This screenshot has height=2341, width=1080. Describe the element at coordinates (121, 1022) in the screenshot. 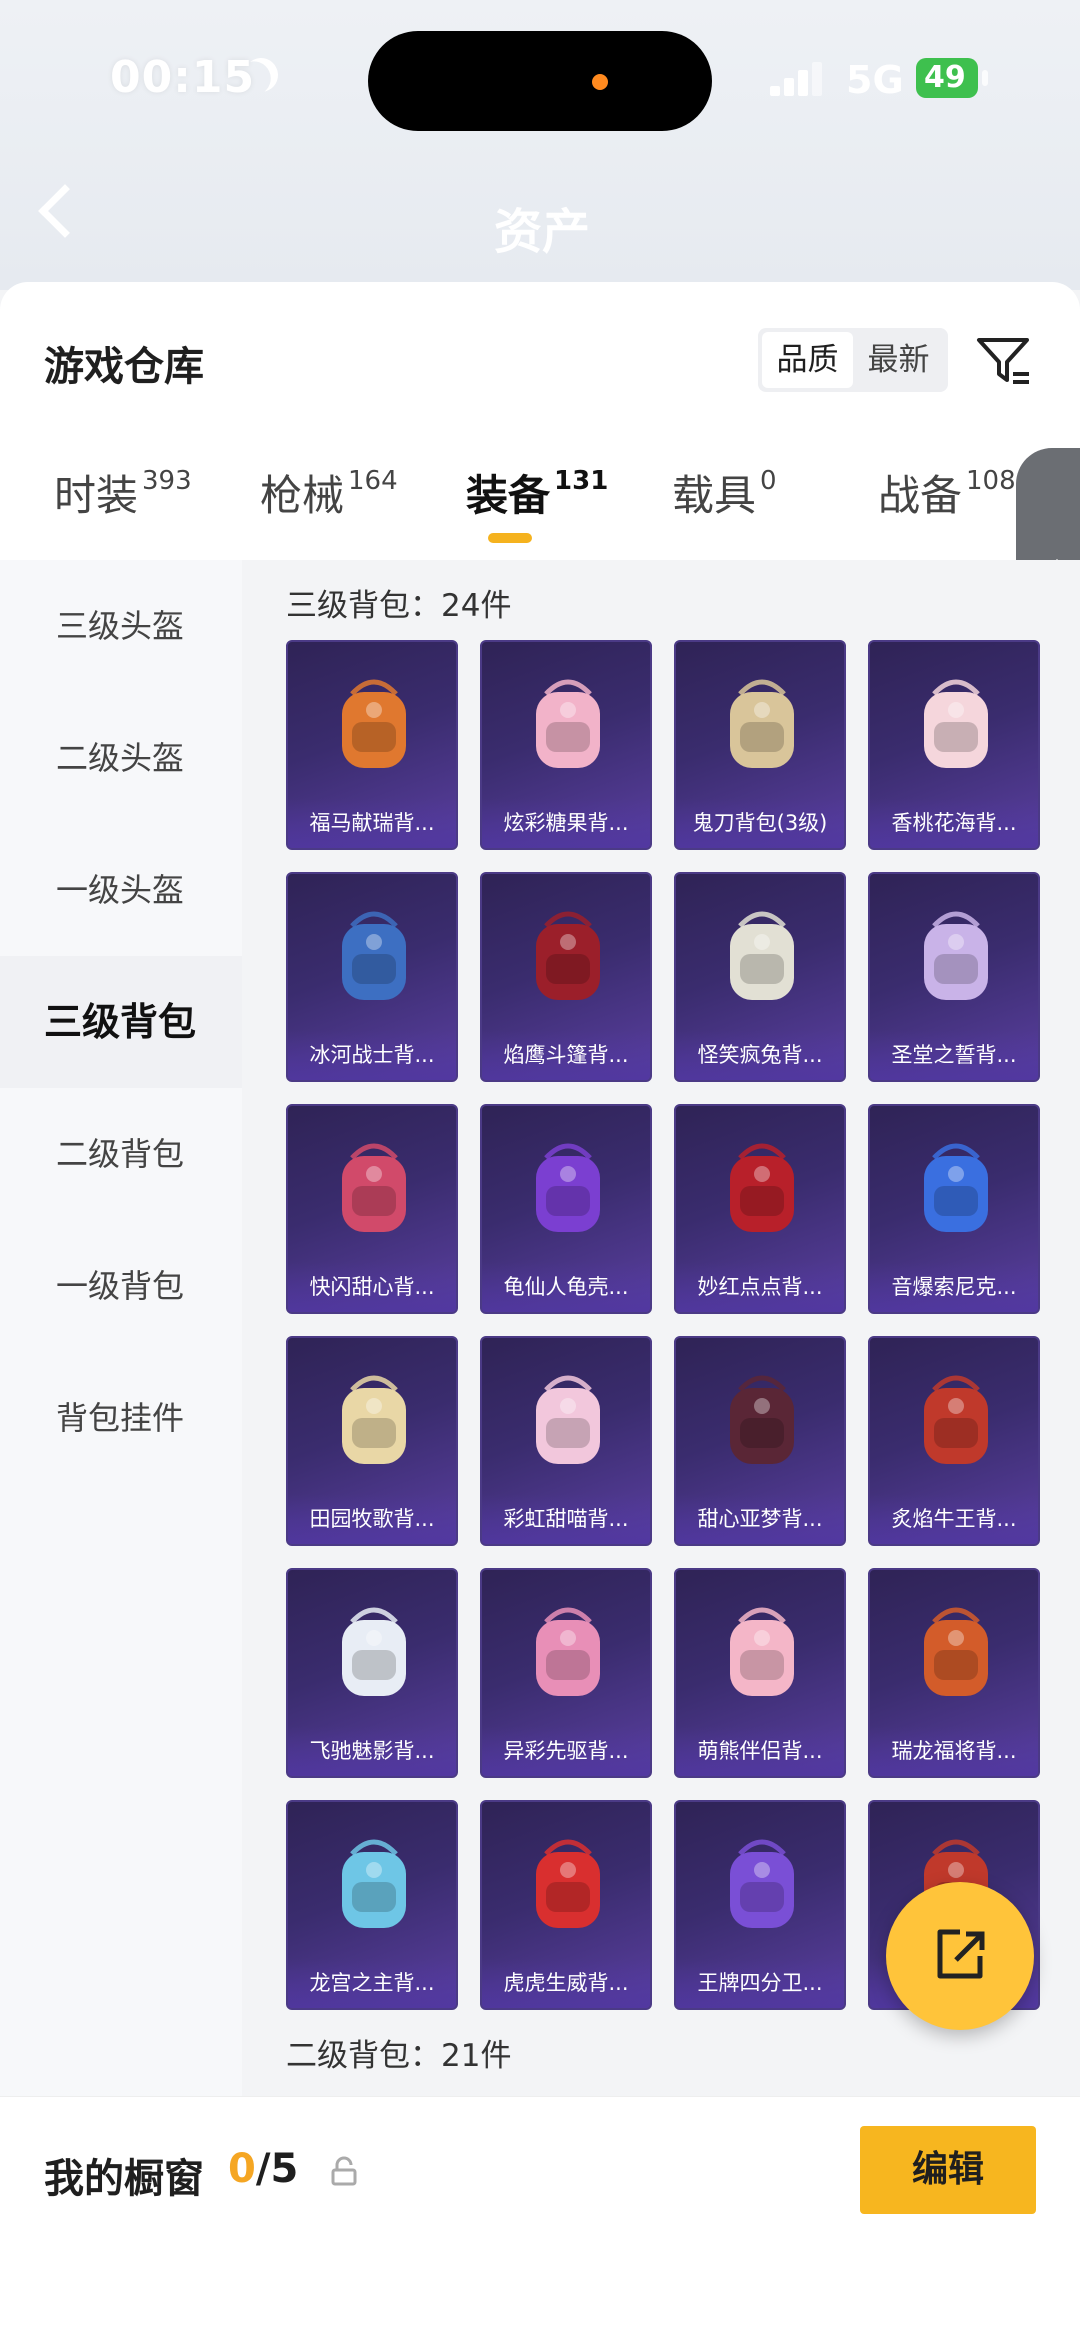

I see `subnav-item-backpack-lv3: 三级背包` at that location.